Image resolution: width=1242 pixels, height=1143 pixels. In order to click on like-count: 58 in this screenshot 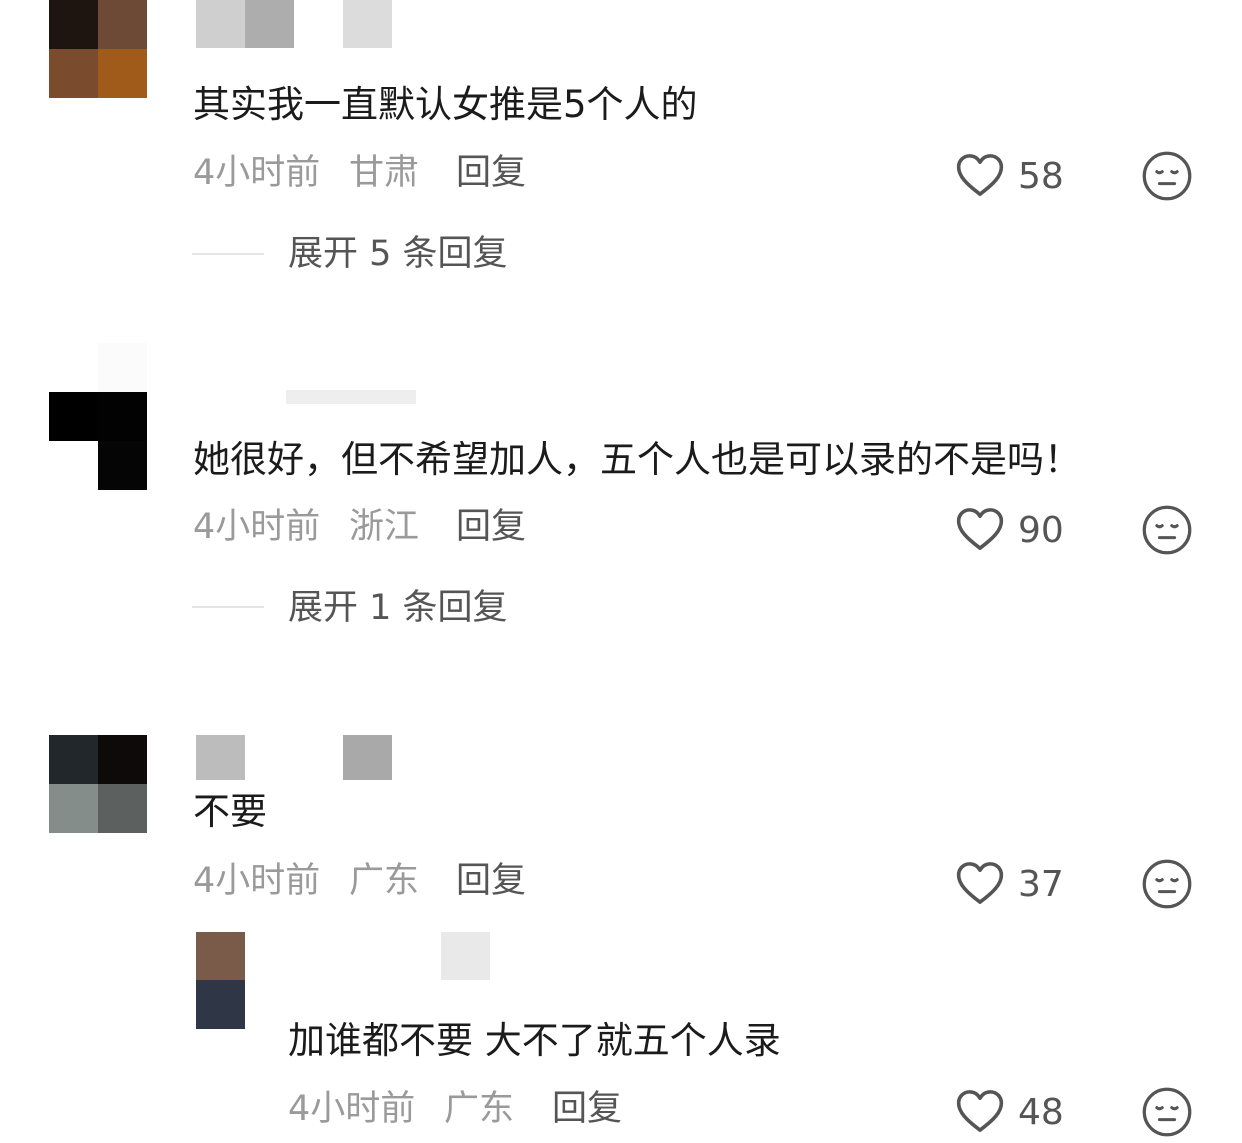, I will do `click(1041, 176)`.